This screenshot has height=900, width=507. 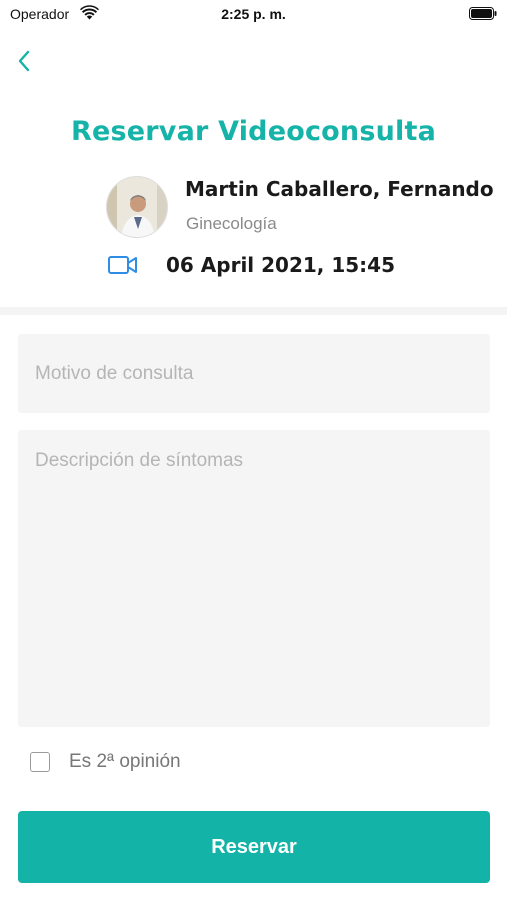 I want to click on back-button, so click(x=24, y=61).